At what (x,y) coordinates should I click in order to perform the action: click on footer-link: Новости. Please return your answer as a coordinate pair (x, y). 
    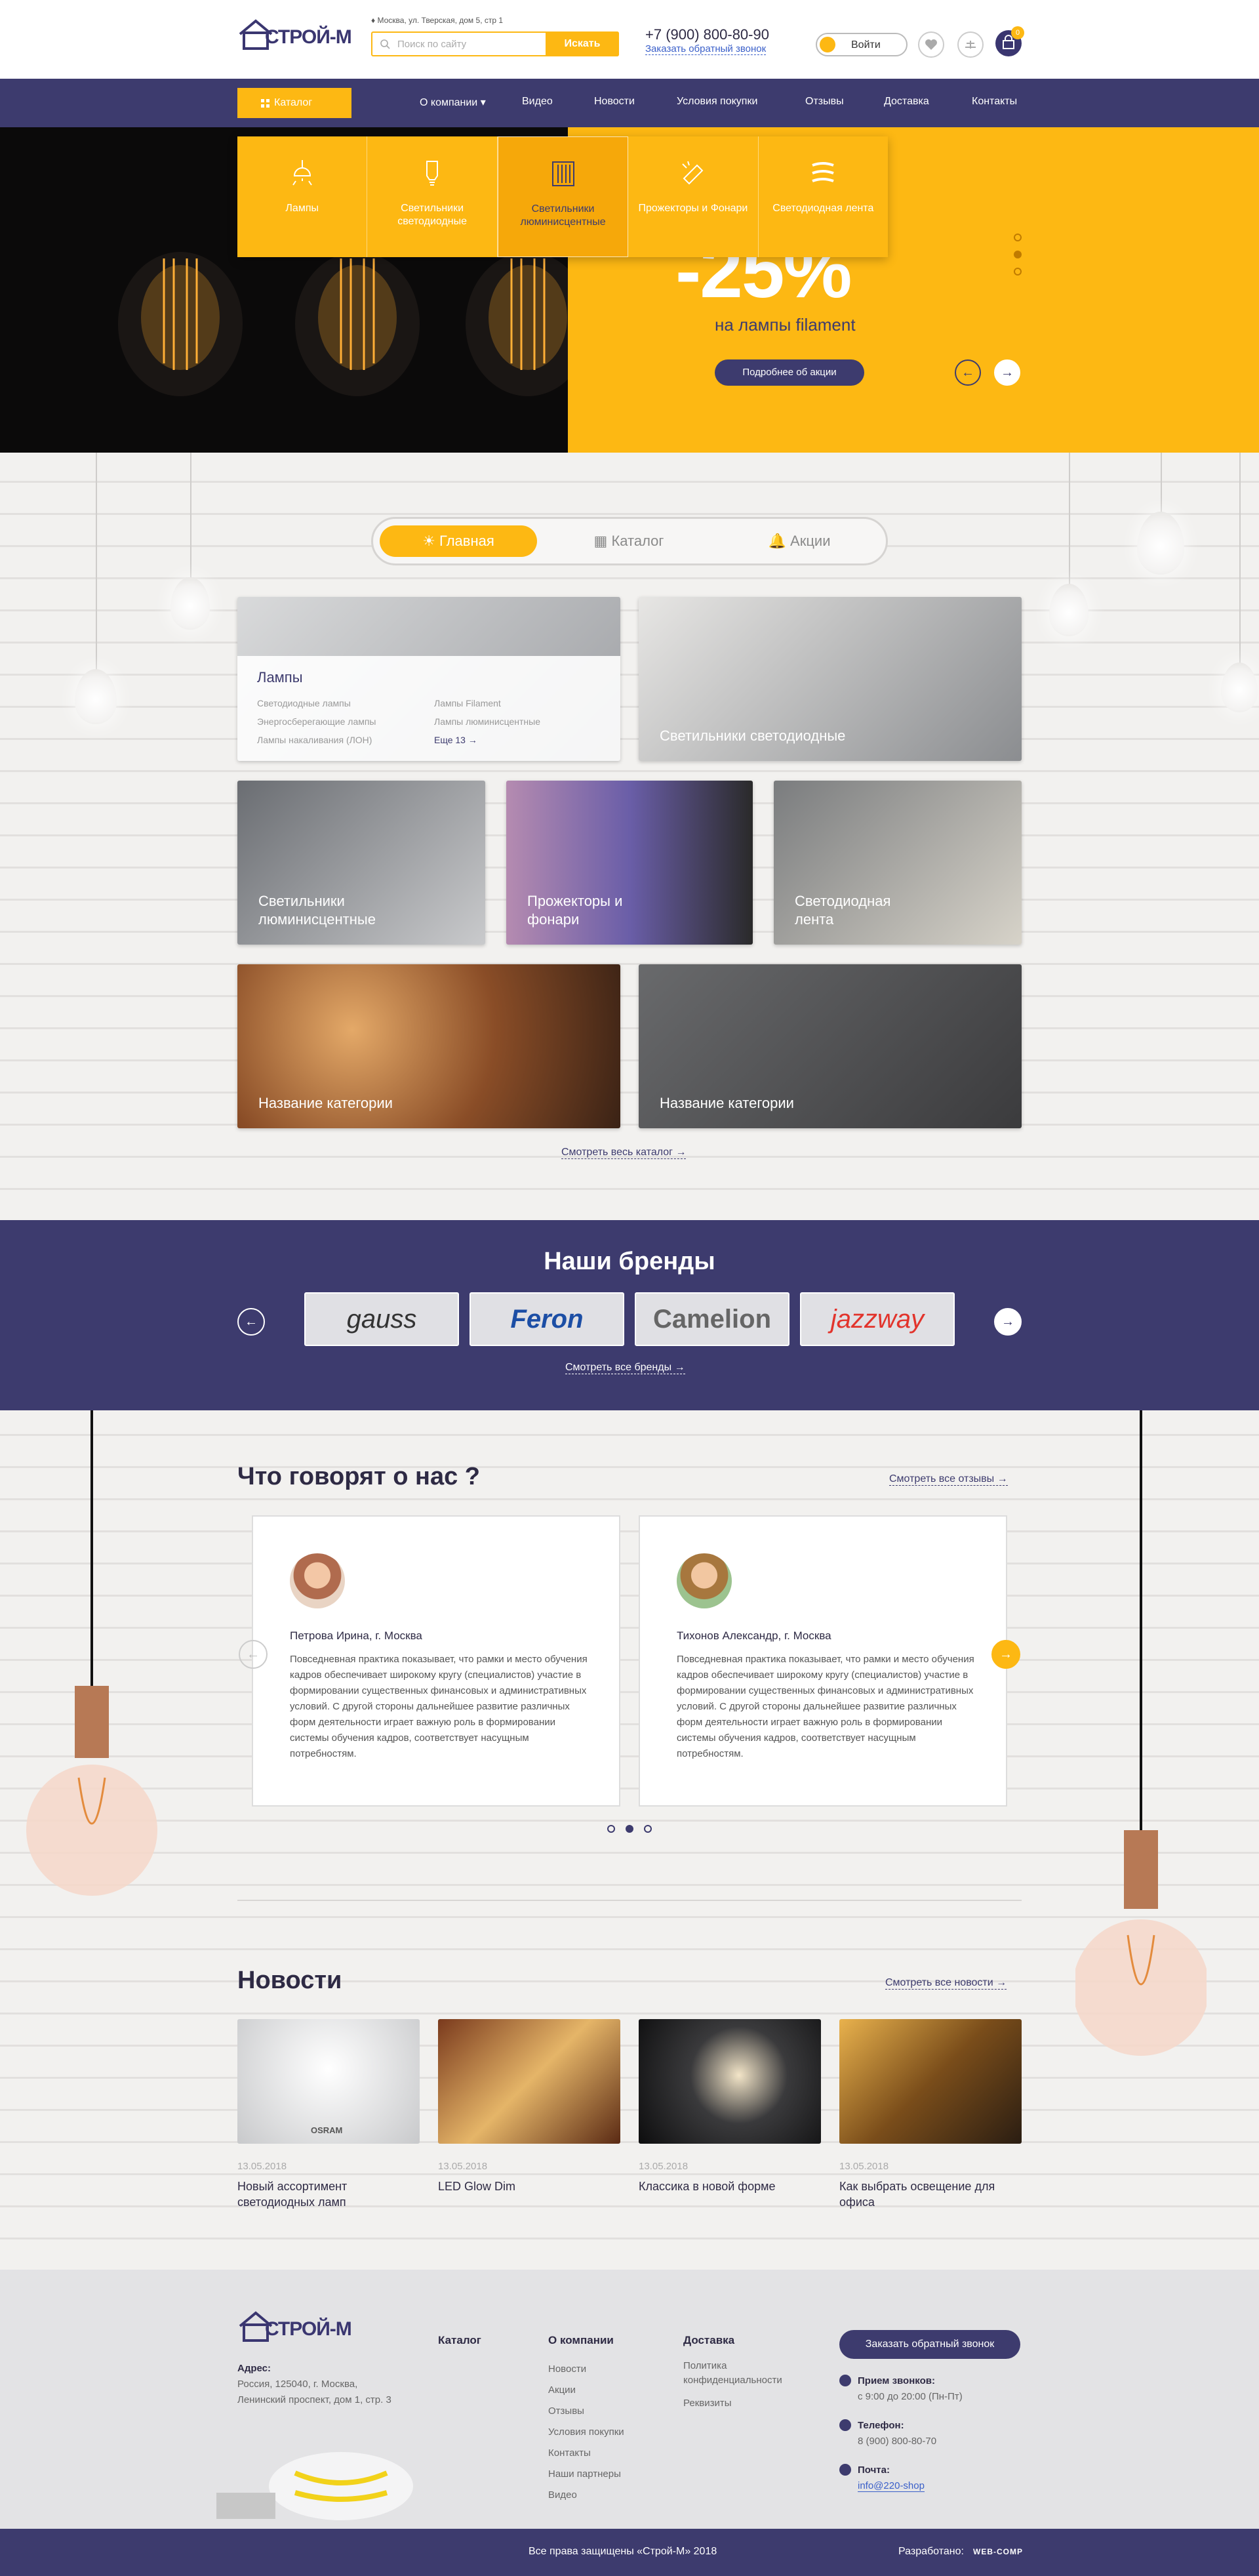
    Looking at the image, I should click on (586, 2369).